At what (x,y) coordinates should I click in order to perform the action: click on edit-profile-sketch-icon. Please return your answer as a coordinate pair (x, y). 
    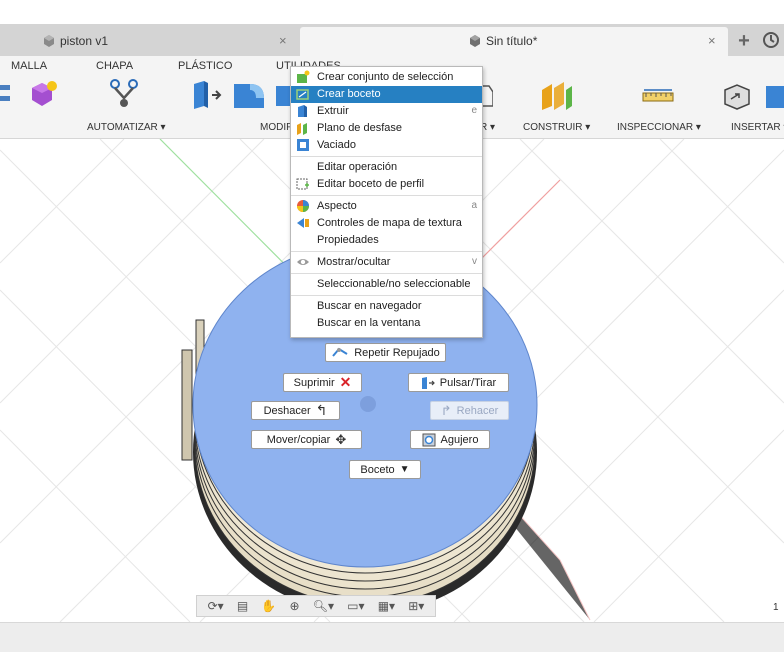
    Looking at the image, I should click on (302, 184).